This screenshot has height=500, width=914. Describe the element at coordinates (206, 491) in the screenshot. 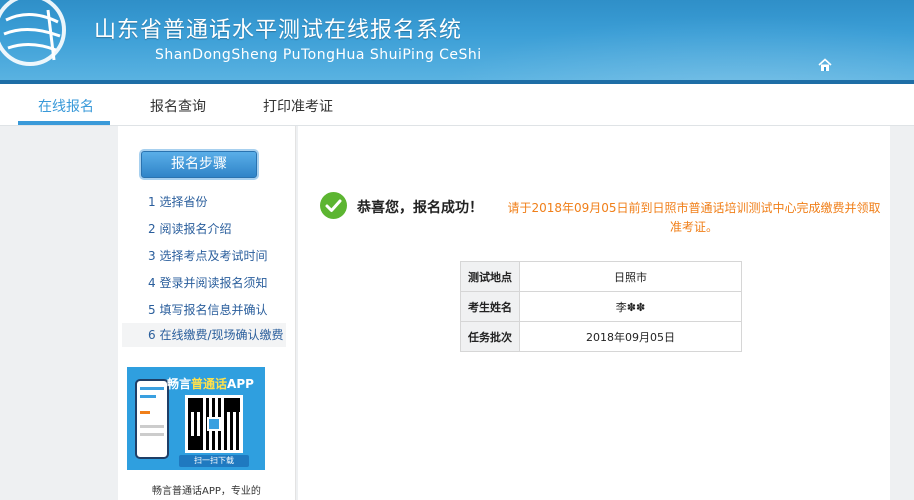

I see `app-caption: 畅言普通话APP，专业的` at that location.